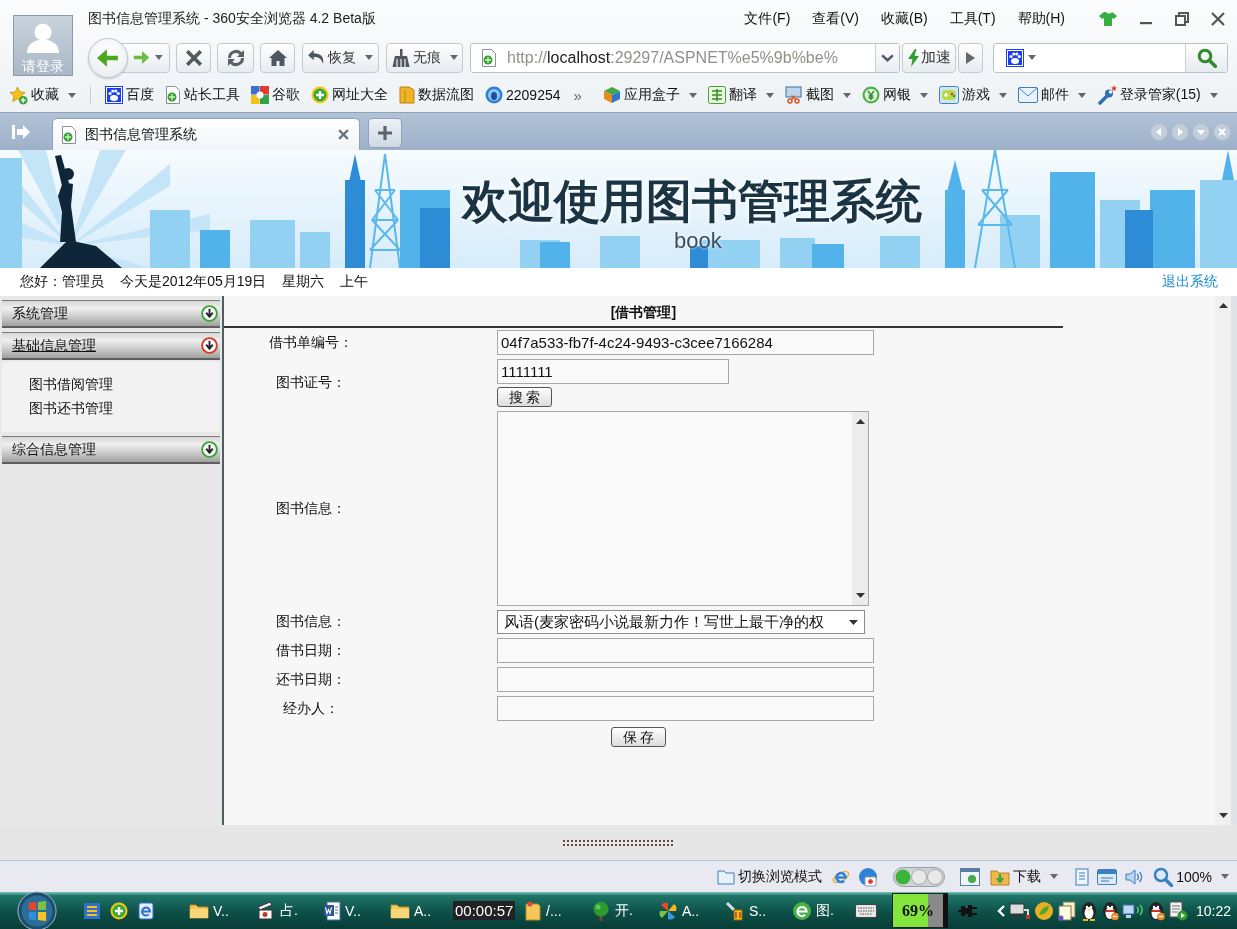 Image resolution: width=1237 pixels, height=929 pixels. Describe the element at coordinates (793, 95) in the screenshot. I see `monitor-scissors-icon` at that location.